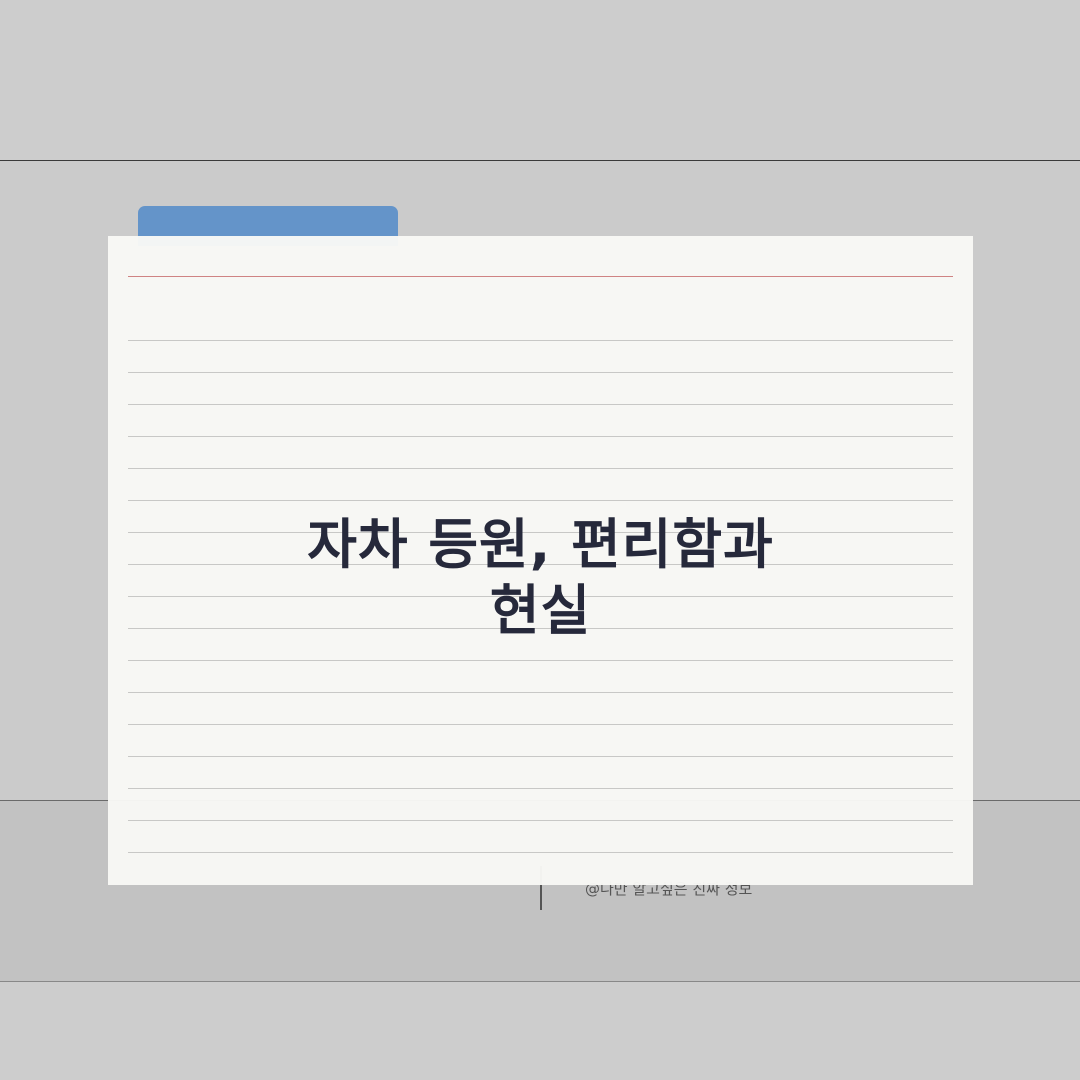 The image size is (1080, 1080). What do you see at coordinates (540, 1031) in the screenshot?
I see `footer-band` at bounding box center [540, 1031].